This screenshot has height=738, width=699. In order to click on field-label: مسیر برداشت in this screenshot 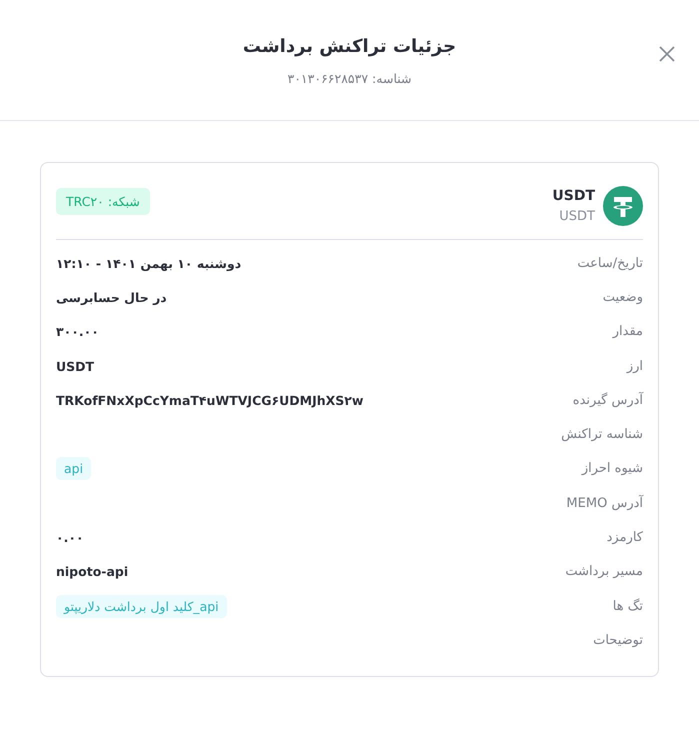, I will do `click(604, 572)`.